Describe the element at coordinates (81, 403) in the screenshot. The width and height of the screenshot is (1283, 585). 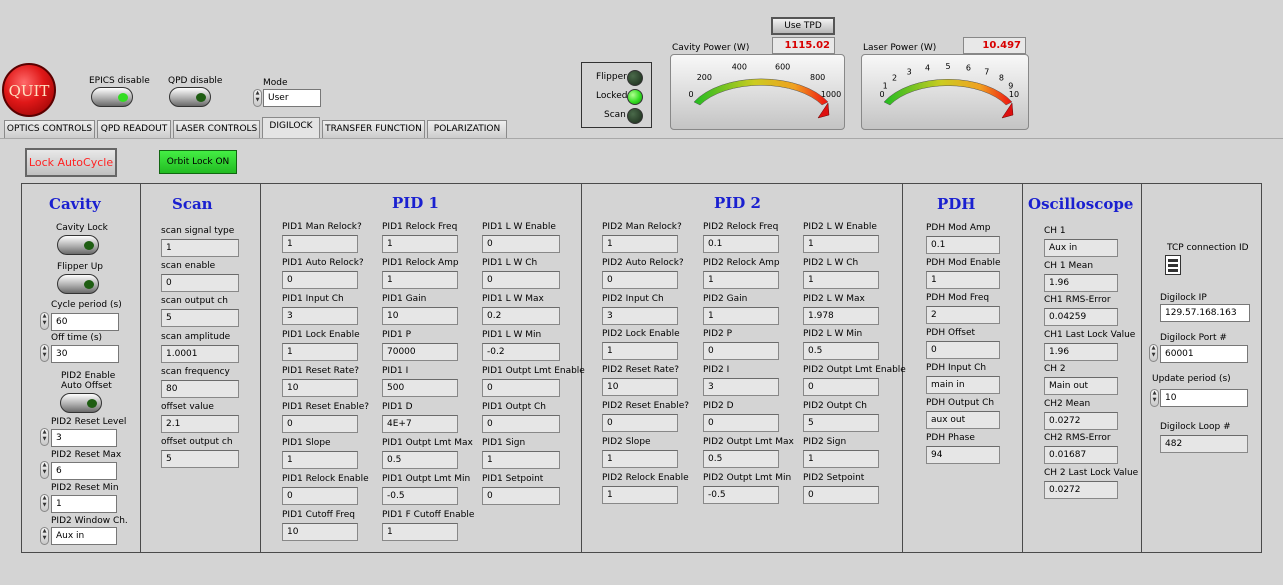
I see `auto-offset-toggle` at that location.